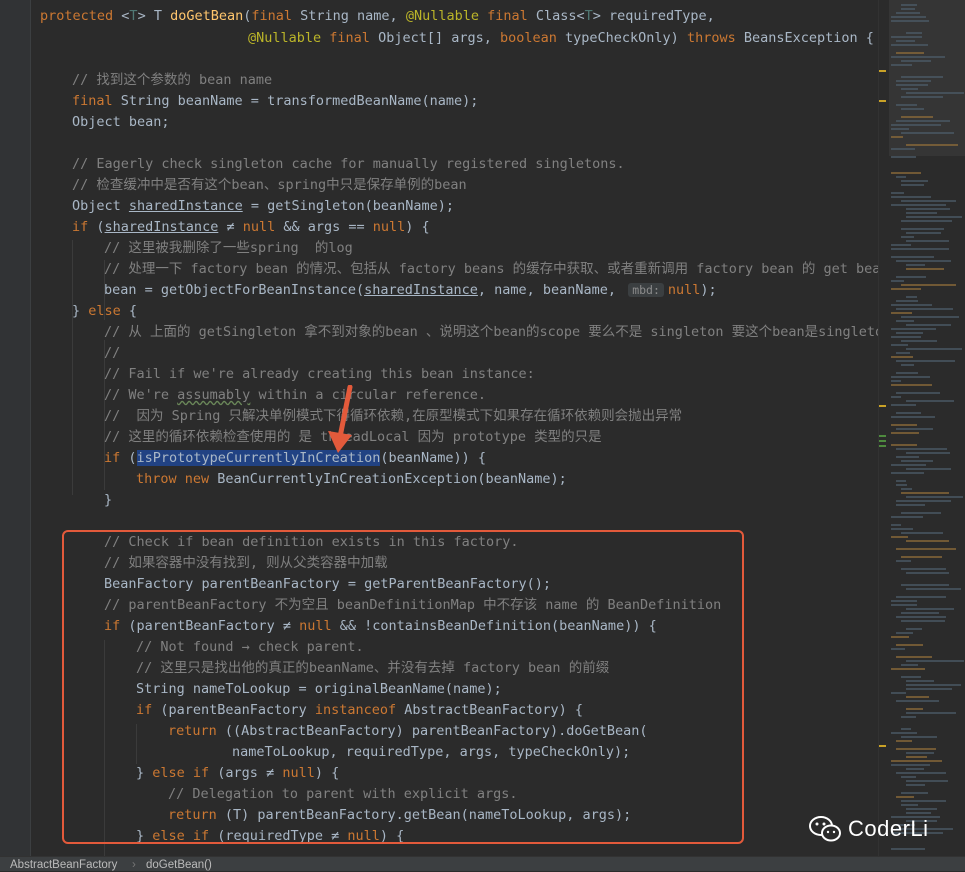 The width and height of the screenshot is (965, 872). What do you see at coordinates (389, 227) in the screenshot?
I see `keyword: null` at bounding box center [389, 227].